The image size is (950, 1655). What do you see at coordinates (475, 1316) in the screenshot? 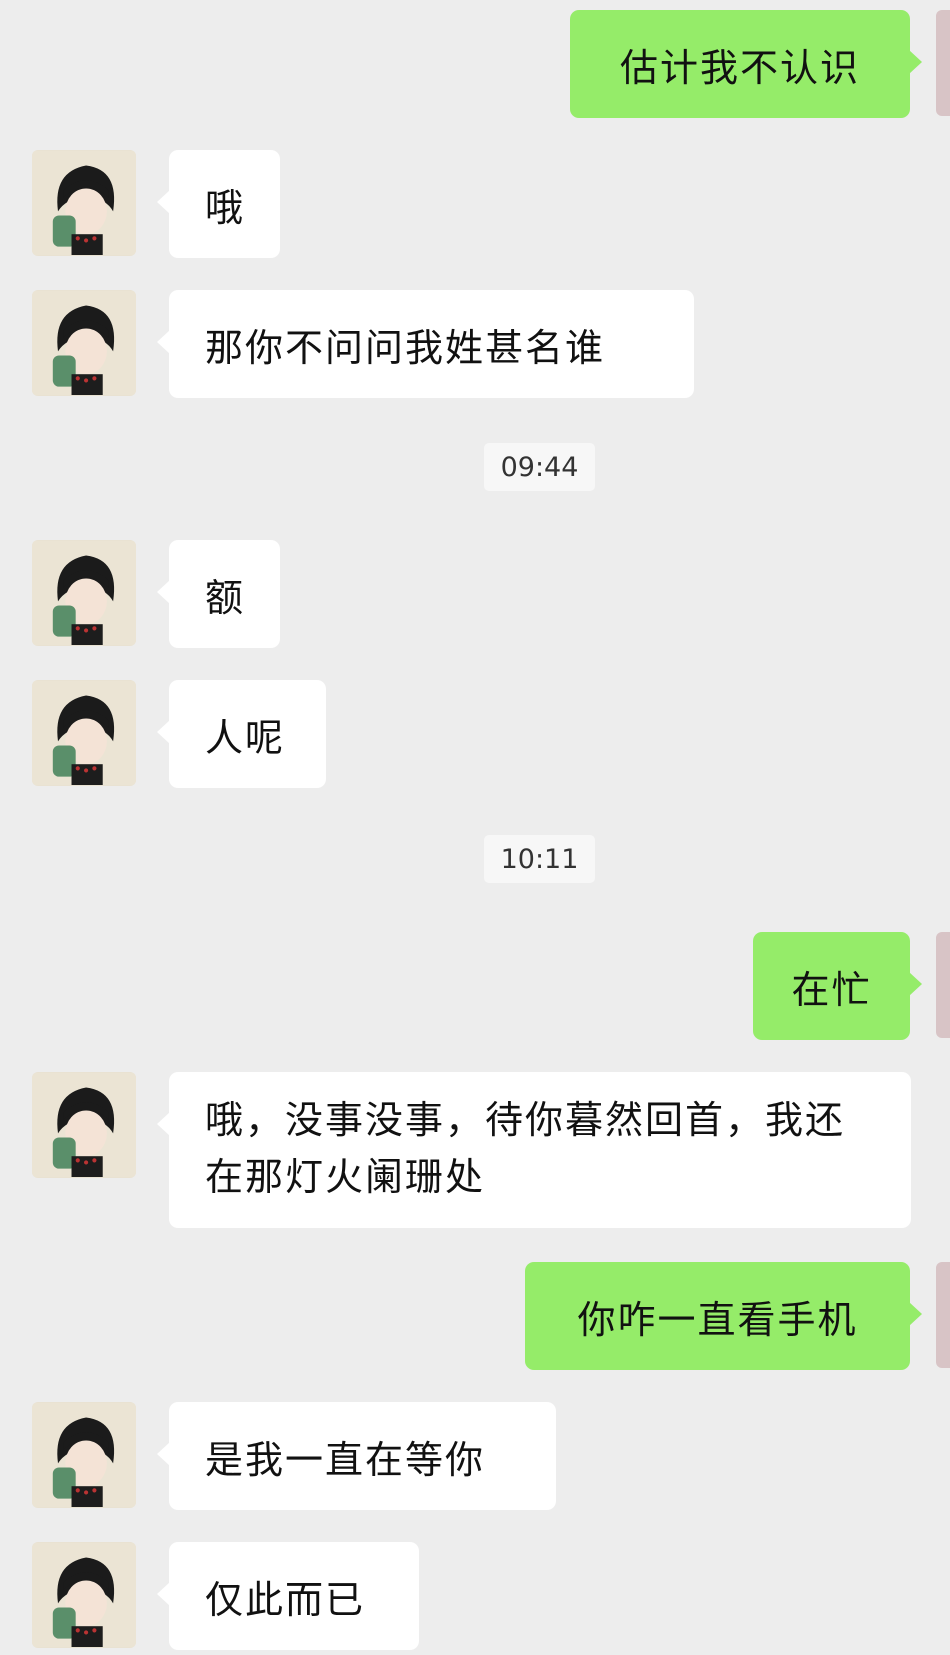
I see `message-row: 你咋一直看手机` at bounding box center [475, 1316].